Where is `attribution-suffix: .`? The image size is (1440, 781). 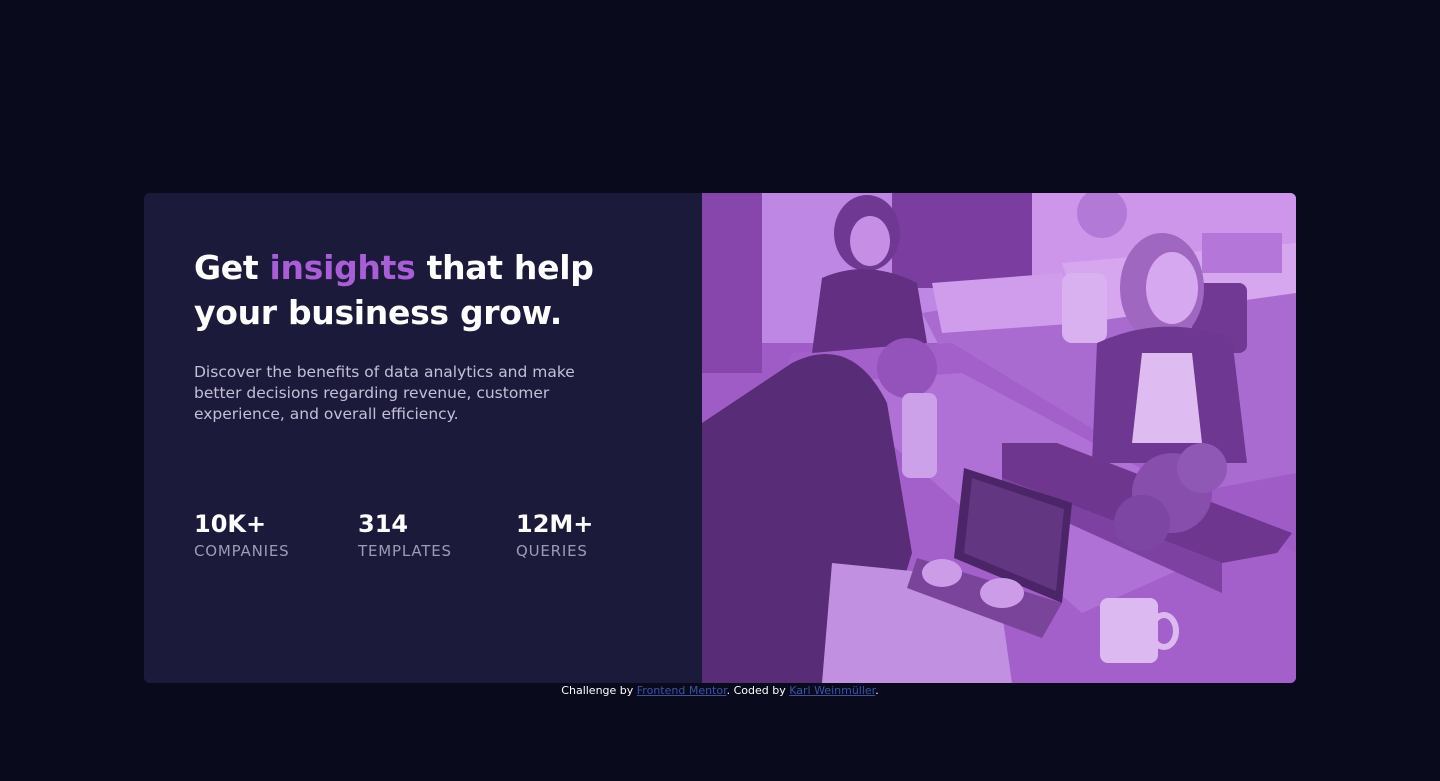 attribution-suffix: . is located at coordinates (877, 690).